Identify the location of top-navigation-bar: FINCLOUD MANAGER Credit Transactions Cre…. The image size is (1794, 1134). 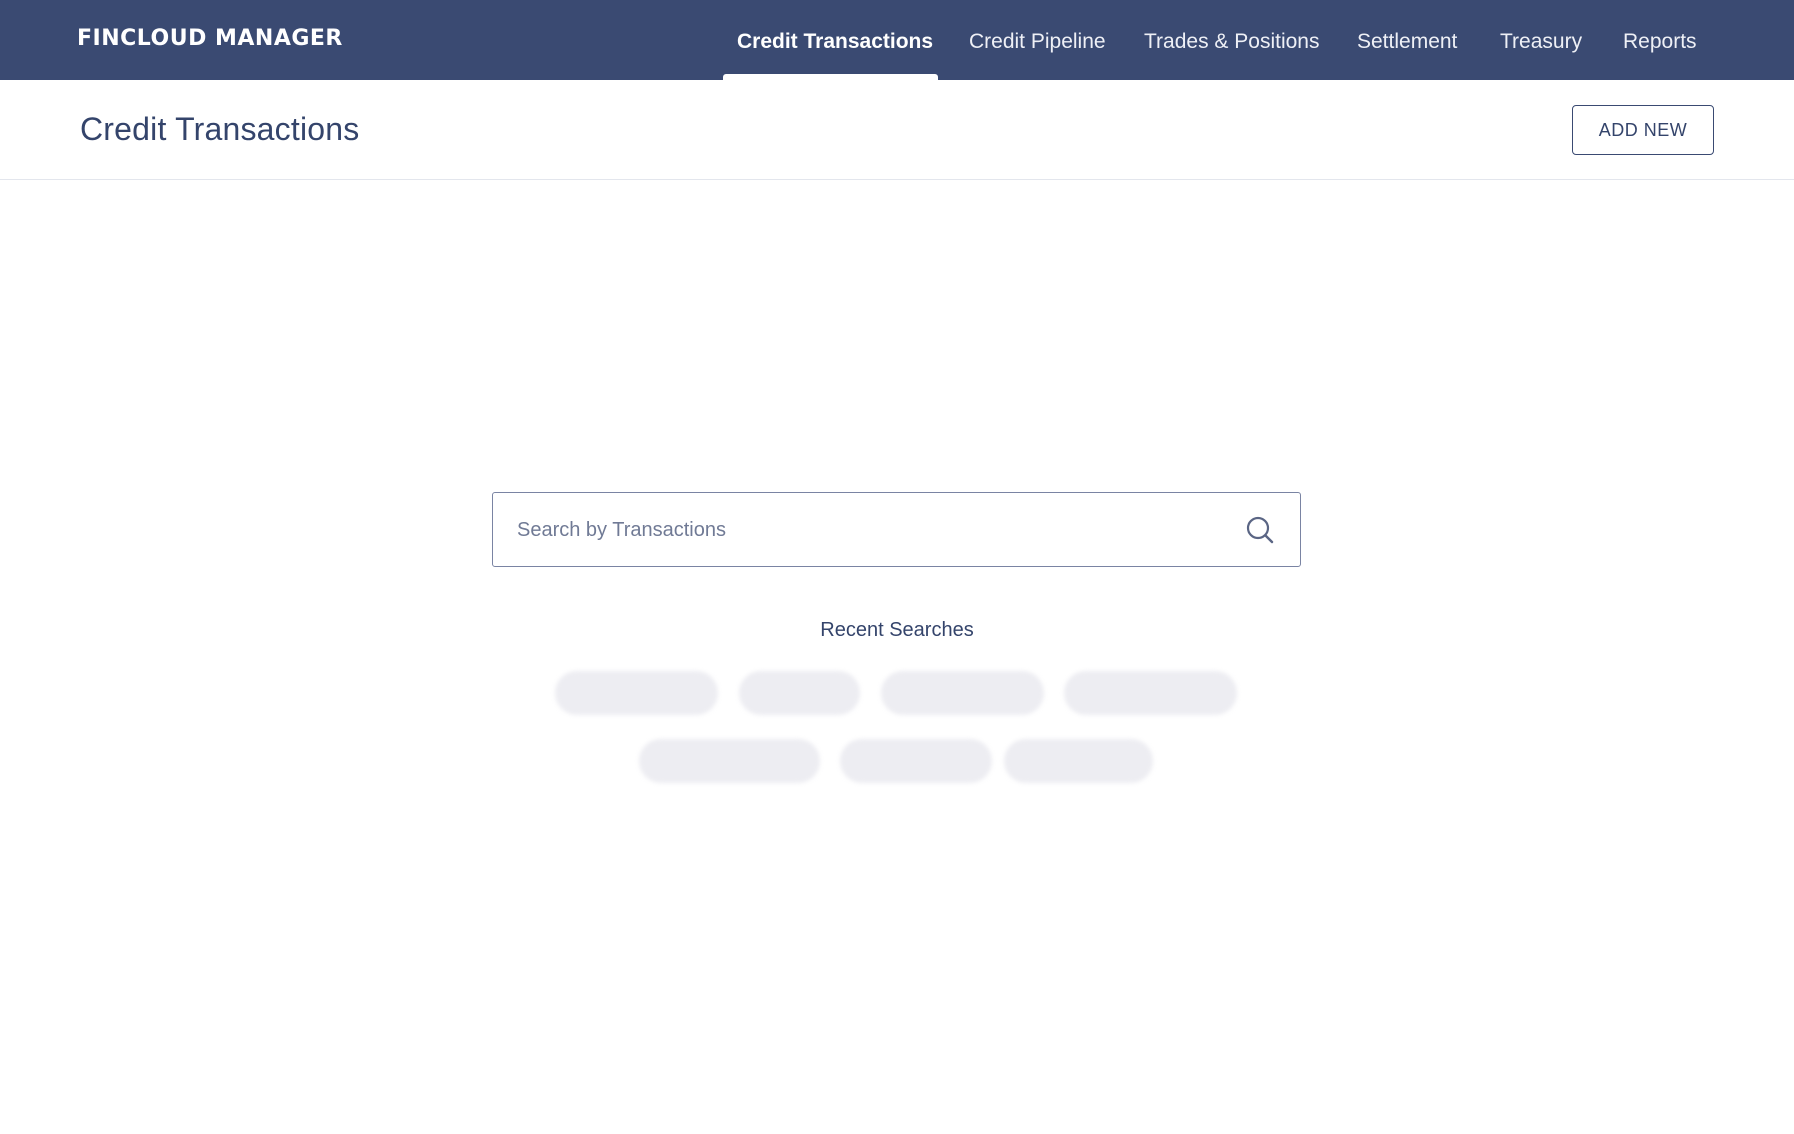
(897, 40).